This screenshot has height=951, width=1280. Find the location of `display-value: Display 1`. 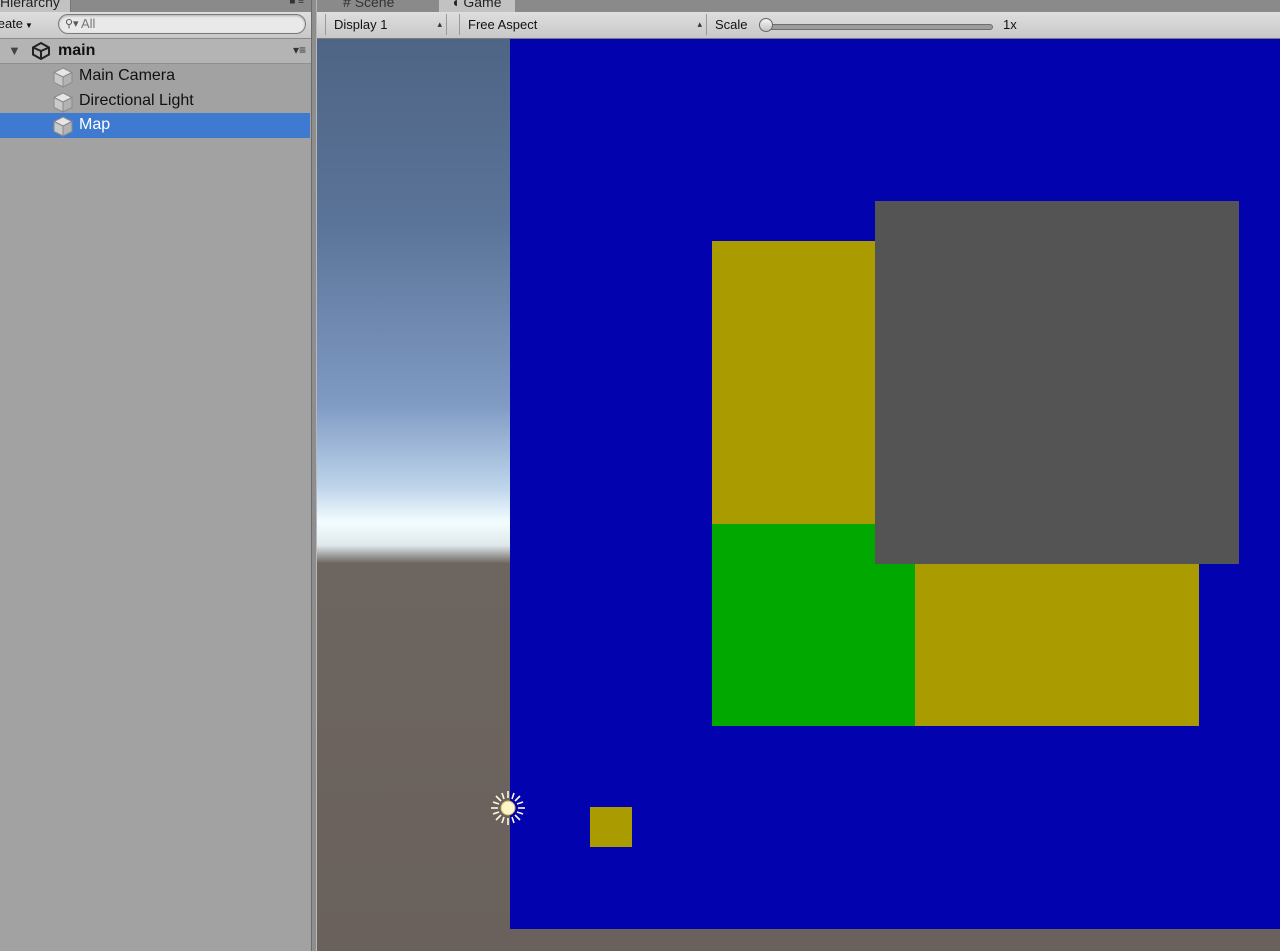

display-value: Display 1 is located at coordinates (361, 24).